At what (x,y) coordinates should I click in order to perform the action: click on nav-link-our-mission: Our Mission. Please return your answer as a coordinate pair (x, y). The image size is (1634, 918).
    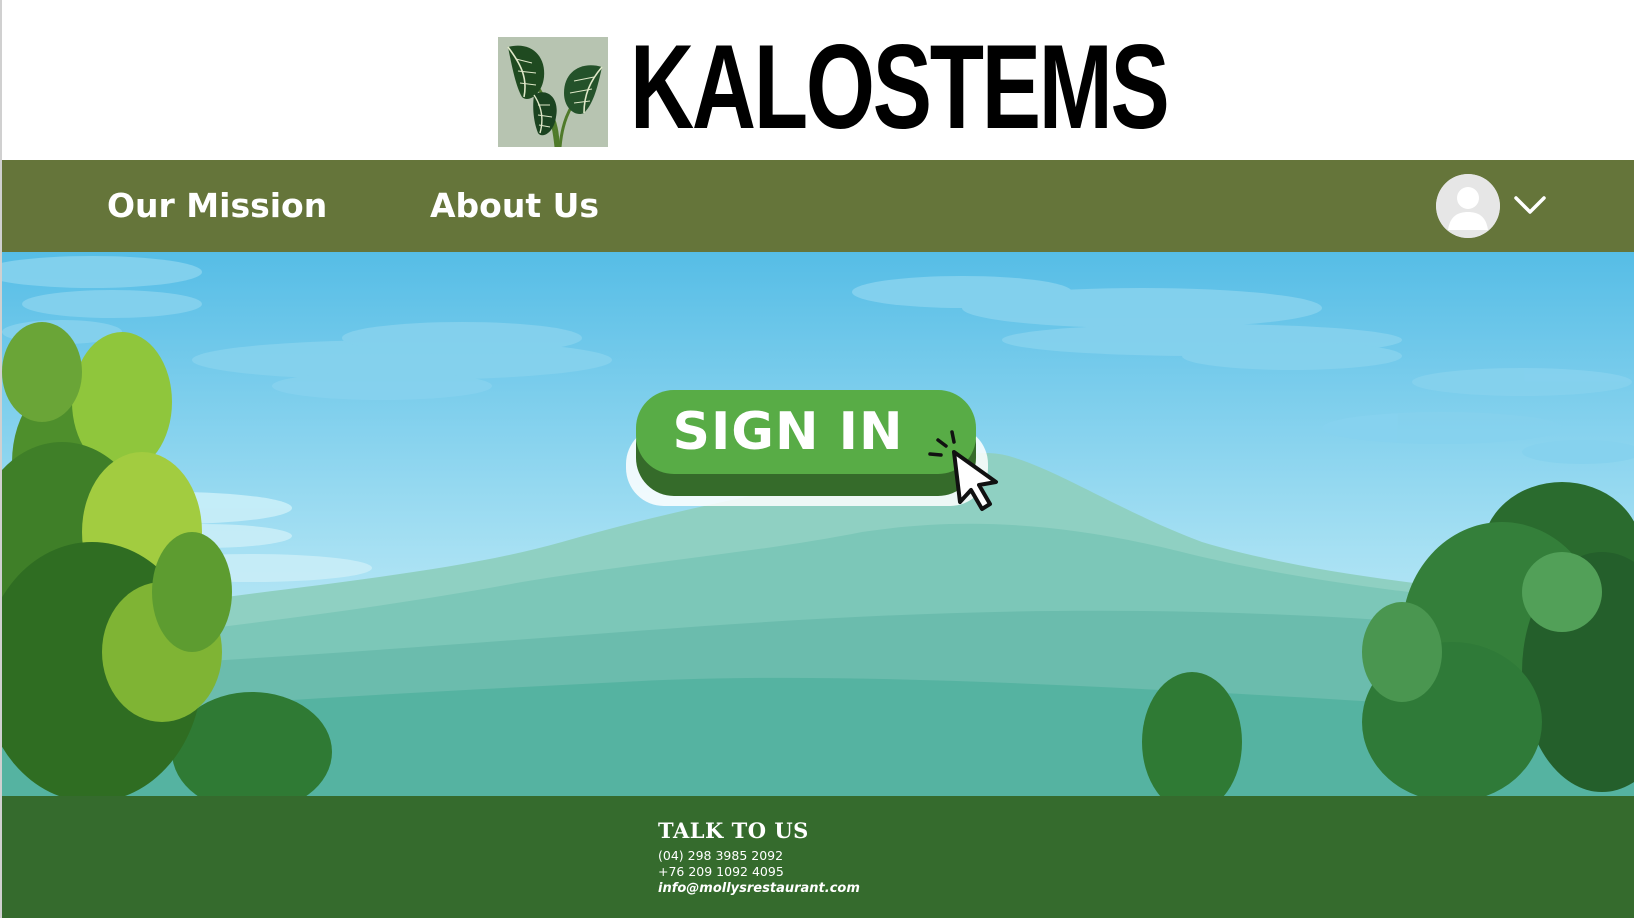
    Looking at the image, I should click on (217, 206).